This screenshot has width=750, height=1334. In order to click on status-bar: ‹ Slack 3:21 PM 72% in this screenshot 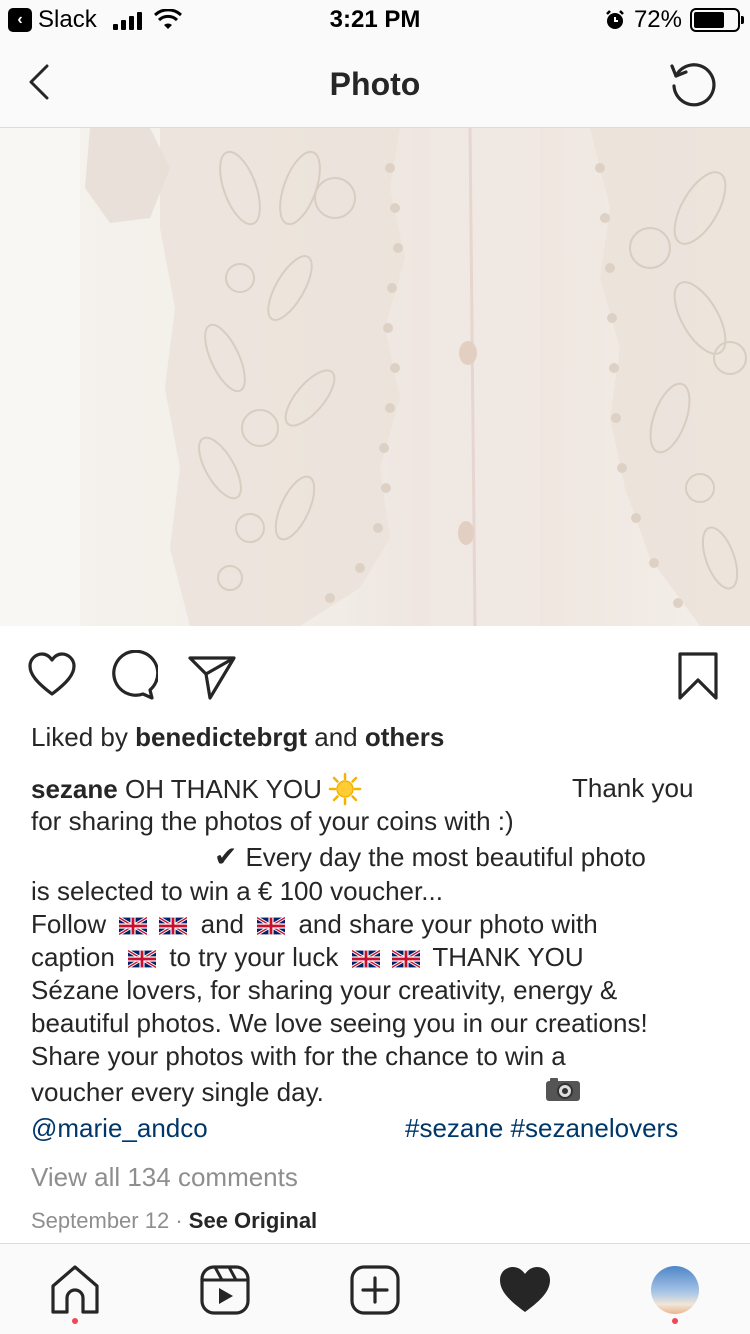, I will do `click(375, 20)`.